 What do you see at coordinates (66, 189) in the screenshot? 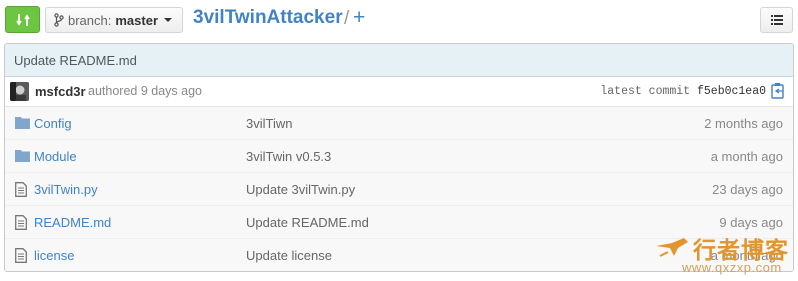
I see `file-name: 3vilTwin.py` at bounding box center [66, 189].